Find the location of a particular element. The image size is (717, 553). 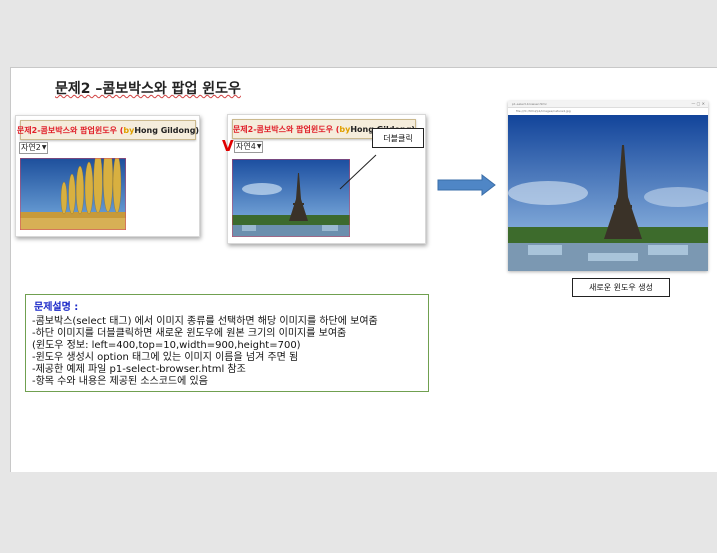

browser-tab-bar: p1-select-browser.html — ▢ ✕ is located at coordinates (608, 104).